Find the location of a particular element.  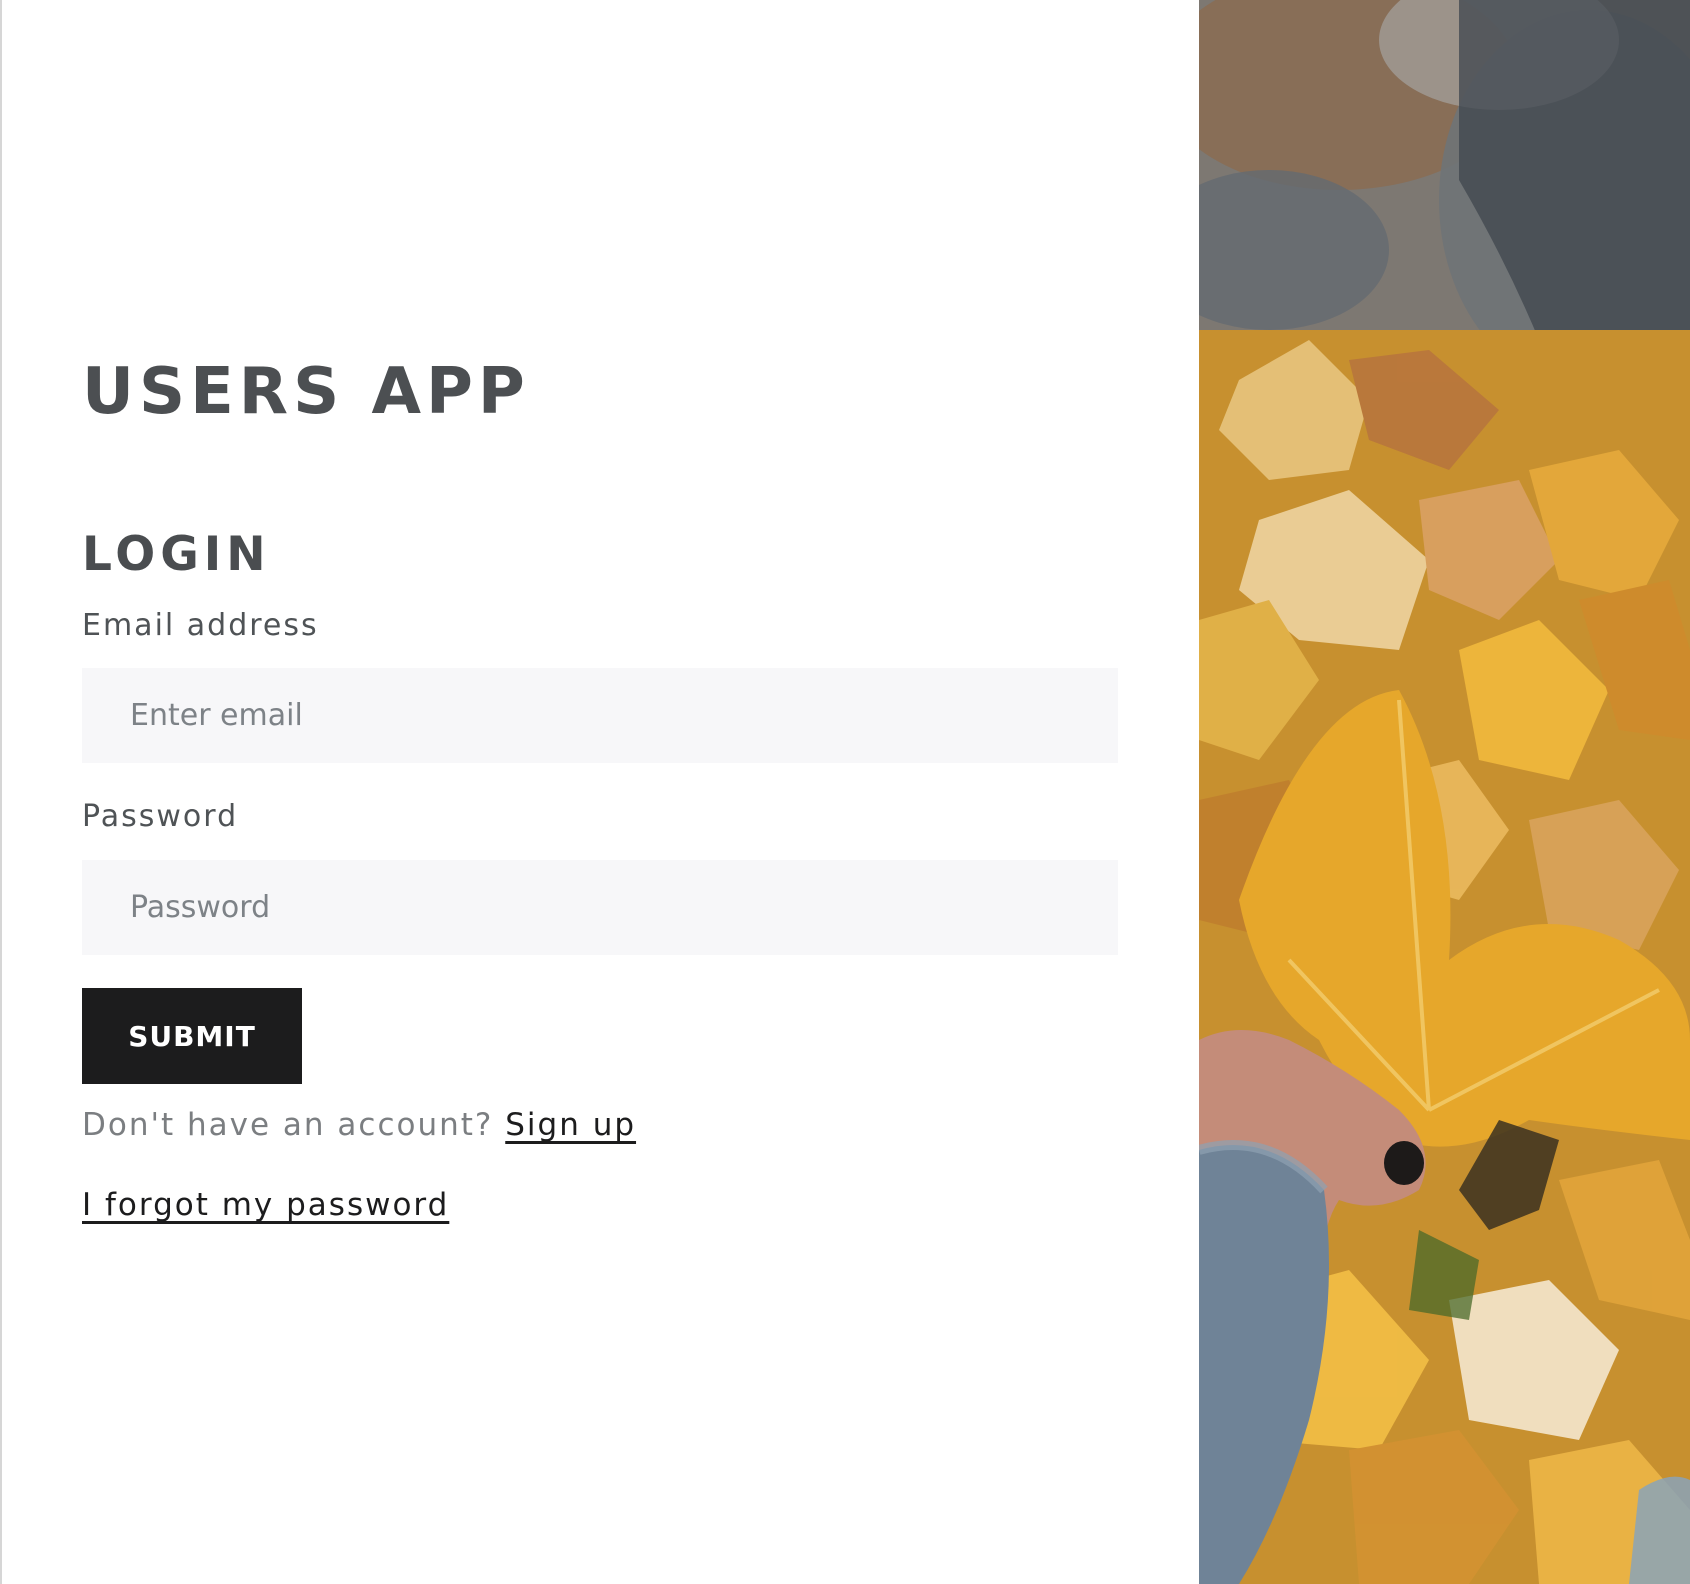

login-heading: LOGIN is located at coordinates (176, 554).